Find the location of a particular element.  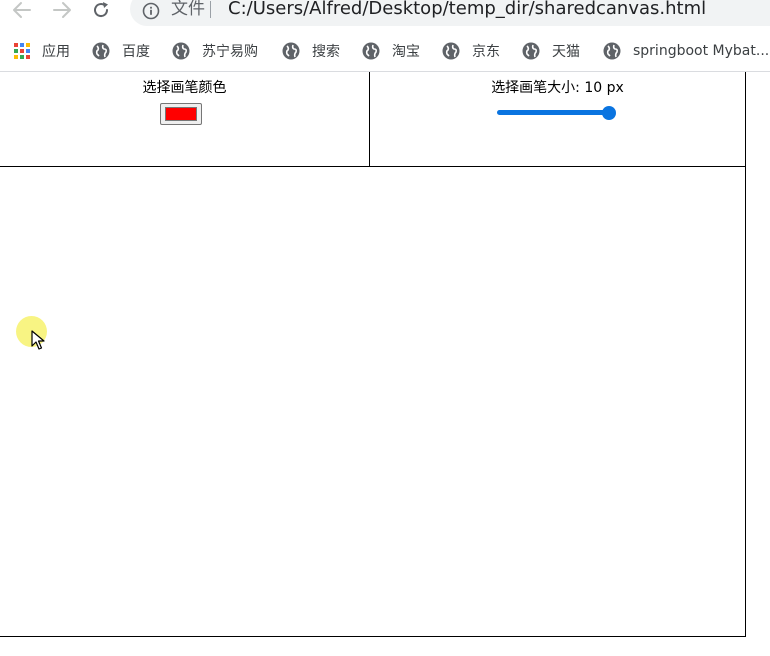

chip-separator is located at coordinates (210, 9).